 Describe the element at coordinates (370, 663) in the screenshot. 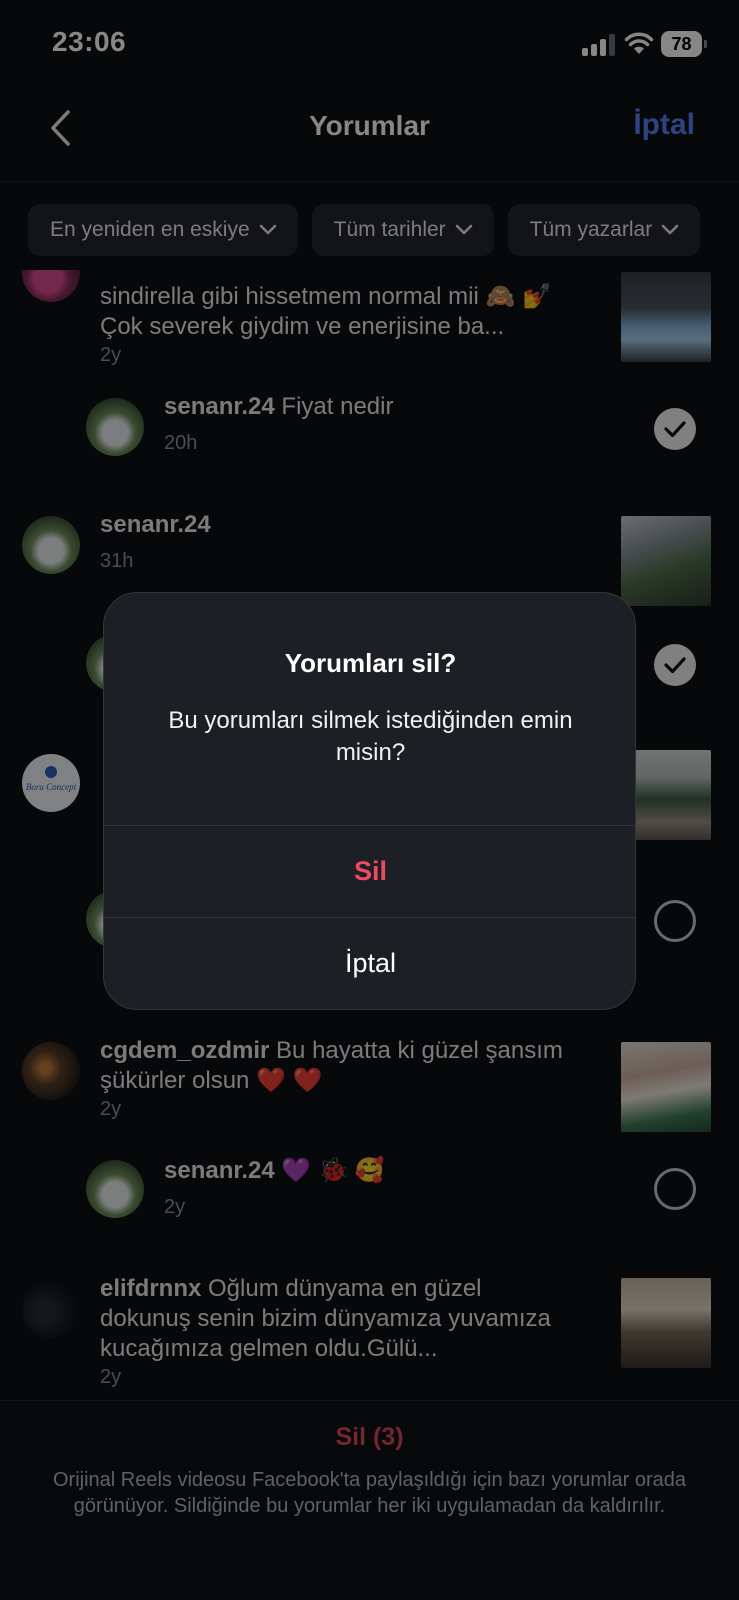

I see `dialog-title: Yorumları sil?` at that location.